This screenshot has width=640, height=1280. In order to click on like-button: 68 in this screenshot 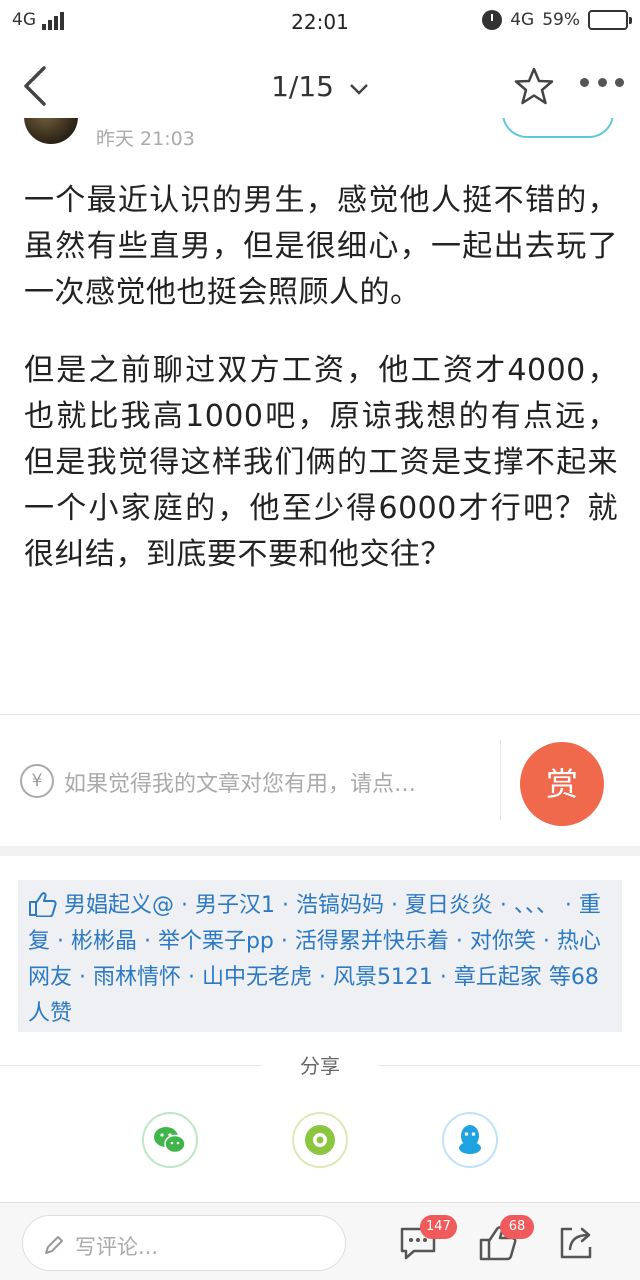, I will do `click(506, 1239)`.